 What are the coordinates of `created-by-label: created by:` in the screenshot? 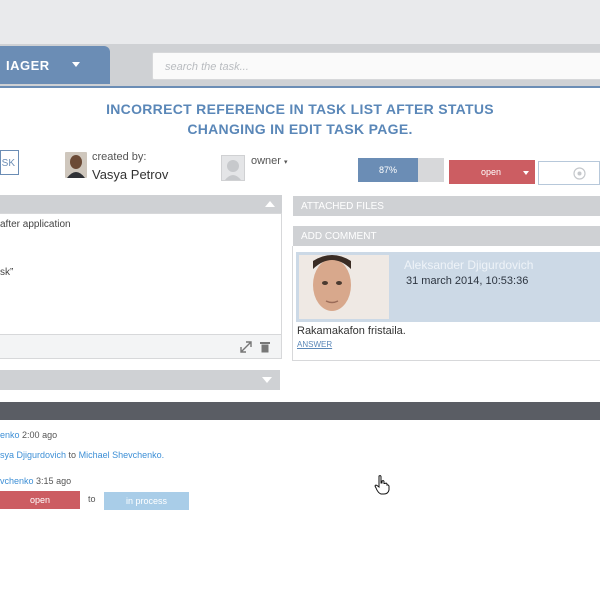 It's located at (119, 157).